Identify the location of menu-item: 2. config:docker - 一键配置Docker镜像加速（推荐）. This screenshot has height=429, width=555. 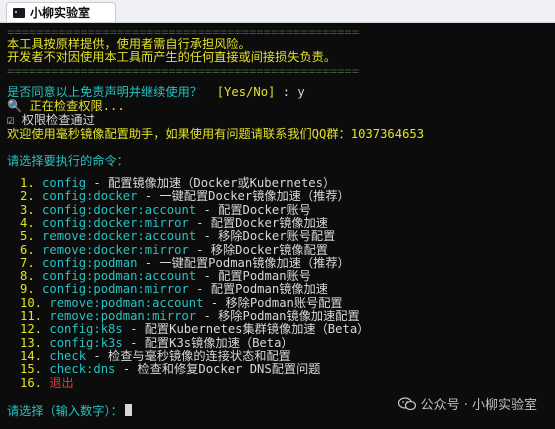
(185, 196).